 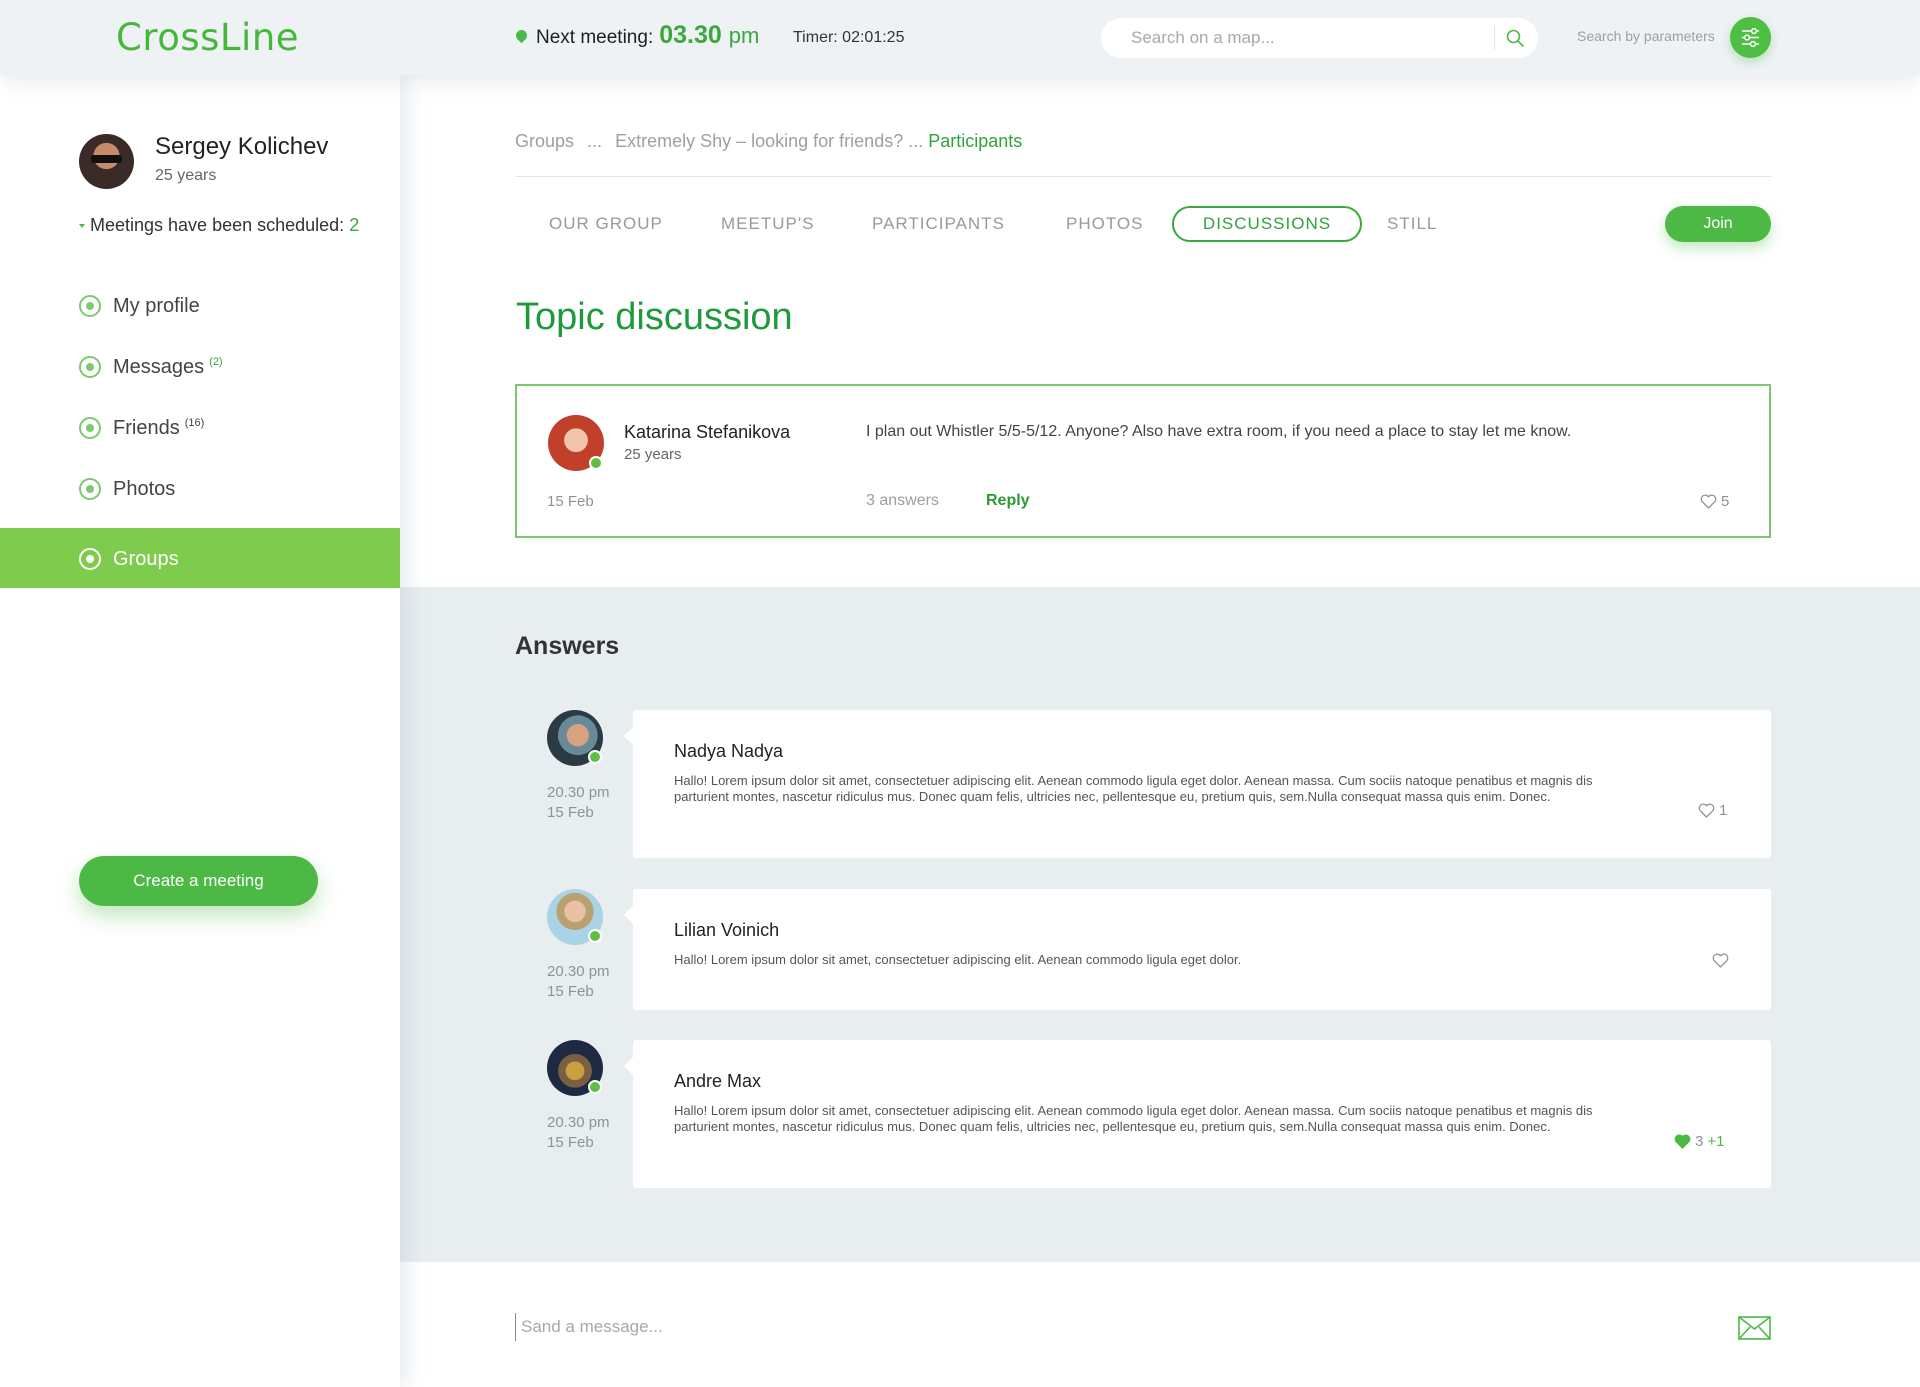 I want to click on next-meeting: Next meeting: 03.30 pm, so click(x=636, y=35).